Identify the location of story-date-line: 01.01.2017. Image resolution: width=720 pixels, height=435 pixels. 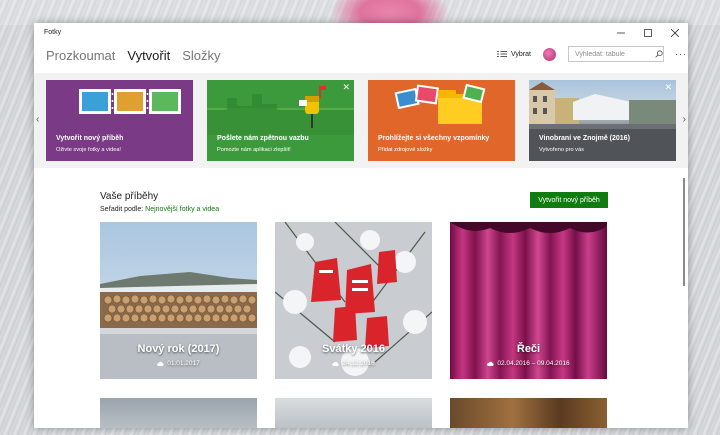
(178, 363).